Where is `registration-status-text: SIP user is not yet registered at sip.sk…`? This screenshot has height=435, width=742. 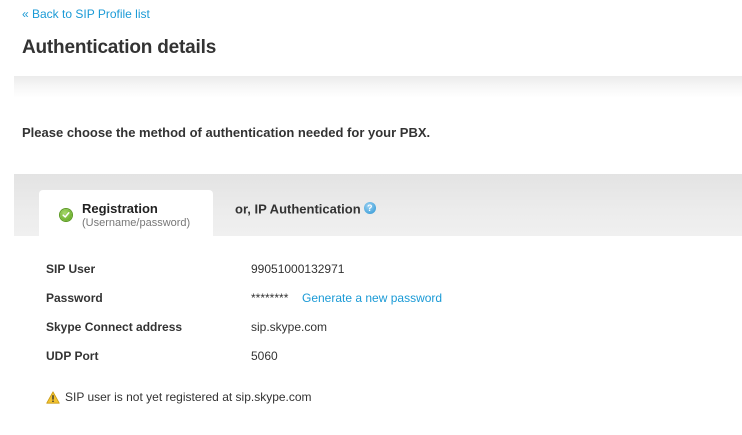 registration-status-text: SIP user is not yet registered at sip.sk… is located at coordinates (188, 397).